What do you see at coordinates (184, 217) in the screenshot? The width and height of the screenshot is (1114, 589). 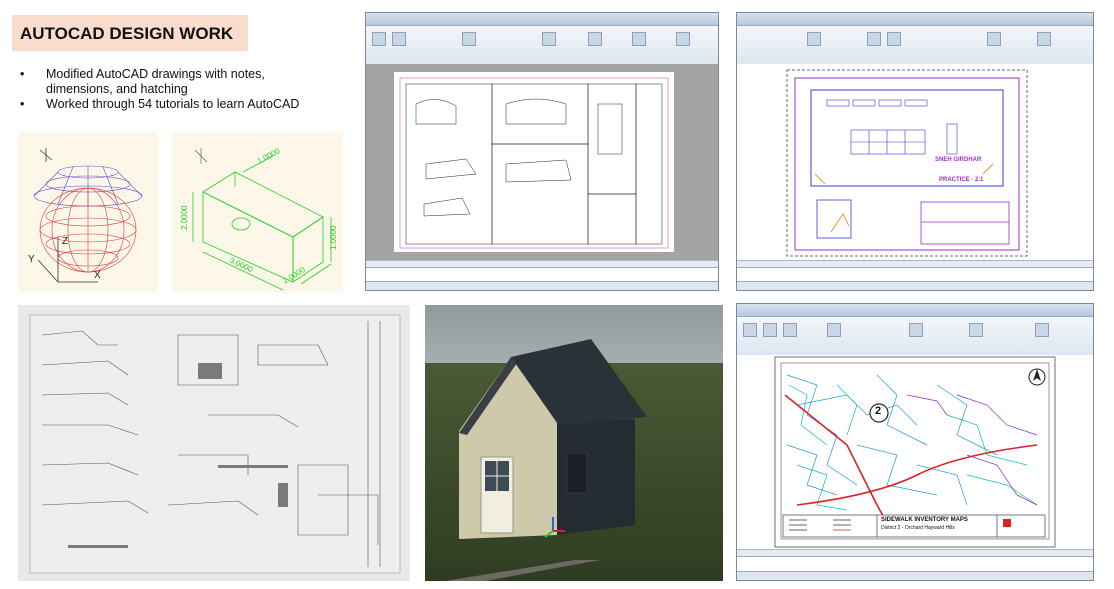 I see `dim-label: 2.0000` at bounding box center [184, 217].